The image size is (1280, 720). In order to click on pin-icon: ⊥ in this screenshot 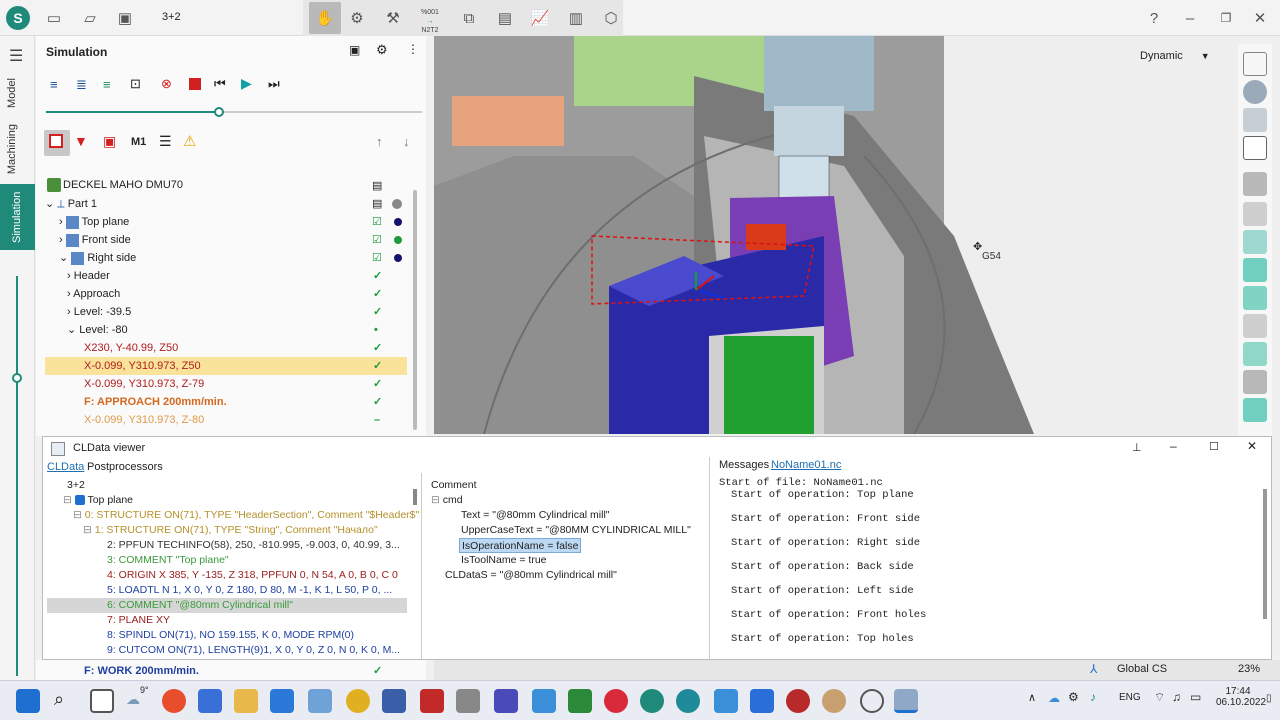, I will do `click(1137, 447)`.